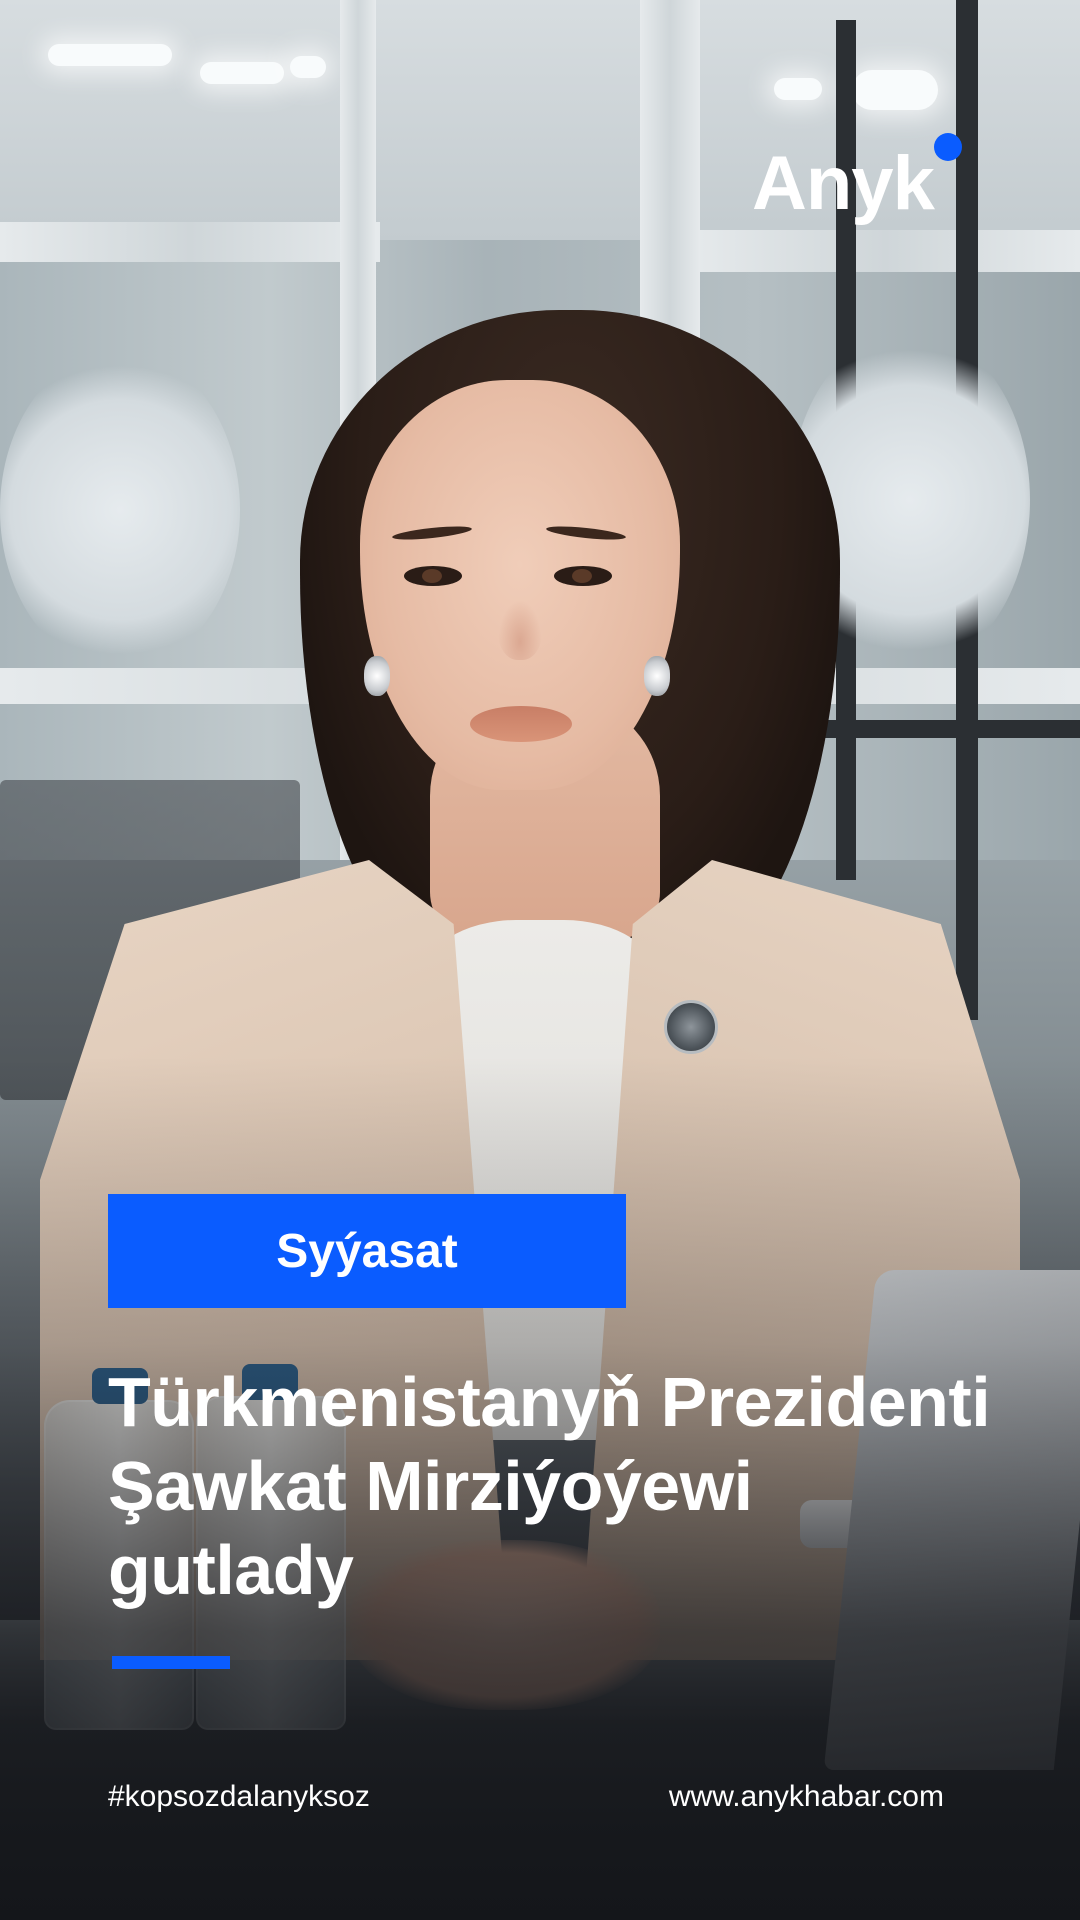  What do you see at coordinates (806, 1796) in the screenshot?
I see `website-url: www.anykhabar.com` at bounding box center [806, 1796].